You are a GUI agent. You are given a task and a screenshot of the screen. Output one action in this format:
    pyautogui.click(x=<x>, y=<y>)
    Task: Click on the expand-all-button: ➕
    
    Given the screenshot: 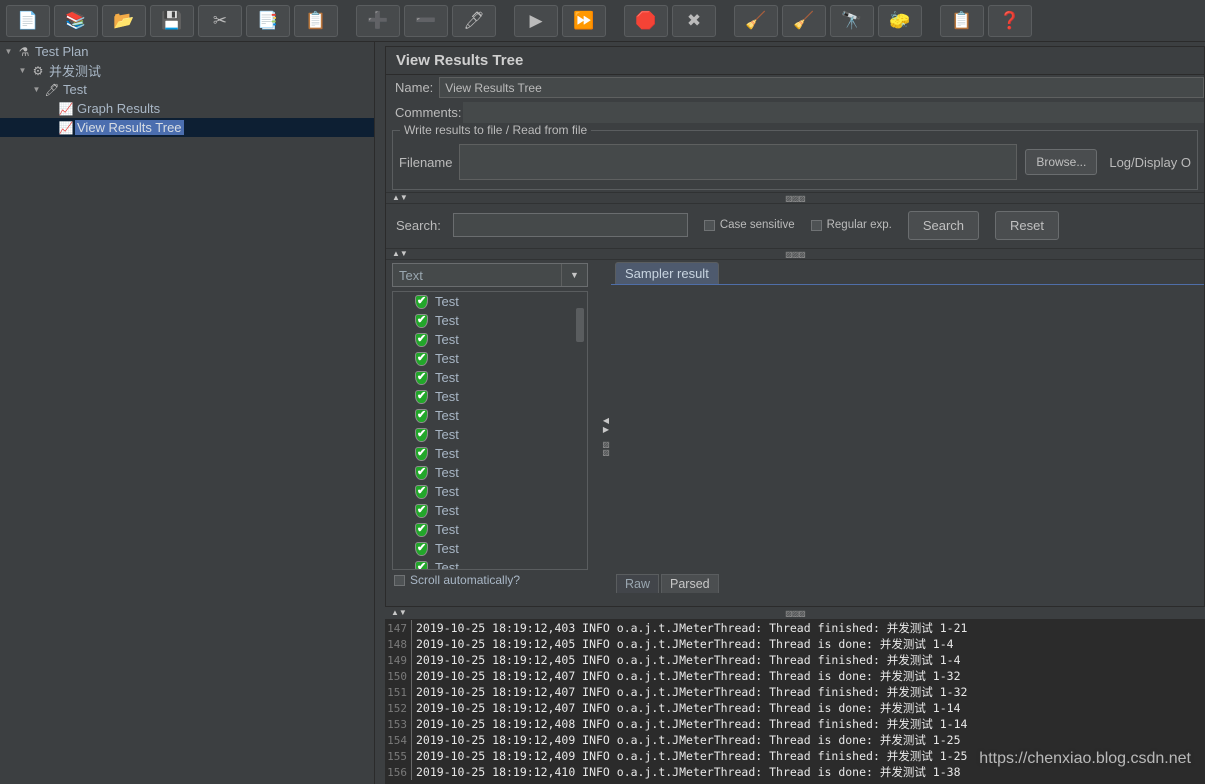 What is the action you would take?
    pyautogui.click(x=378, y=20)
    